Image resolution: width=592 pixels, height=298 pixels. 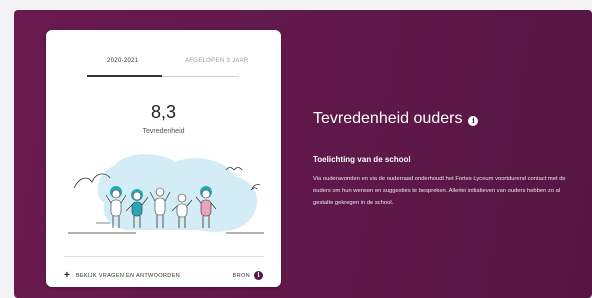 What do you see at coordinates (241, 275) in the screenshot?
I see `source-label: BRON` at bounding box center [241, 275].